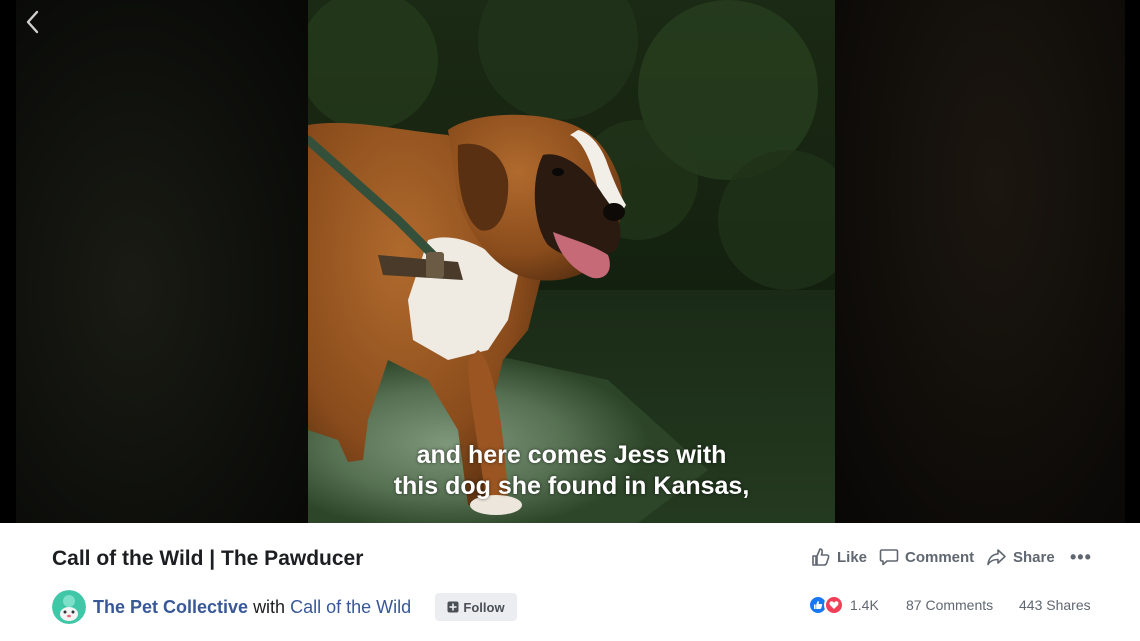 The height and width of the screenshot is (641, 1140). I want to click on comment-button: Comment, so click(926, 557).